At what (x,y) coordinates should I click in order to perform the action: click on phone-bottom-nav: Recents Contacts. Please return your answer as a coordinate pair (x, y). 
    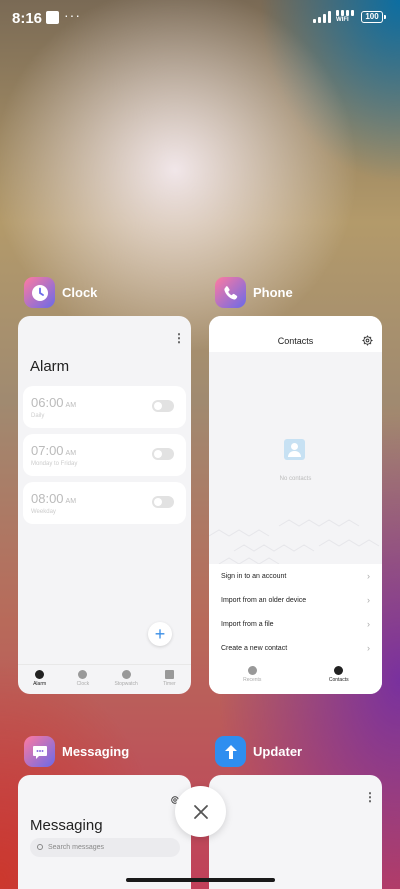
    Looking at the image, I should click on (295, 676).